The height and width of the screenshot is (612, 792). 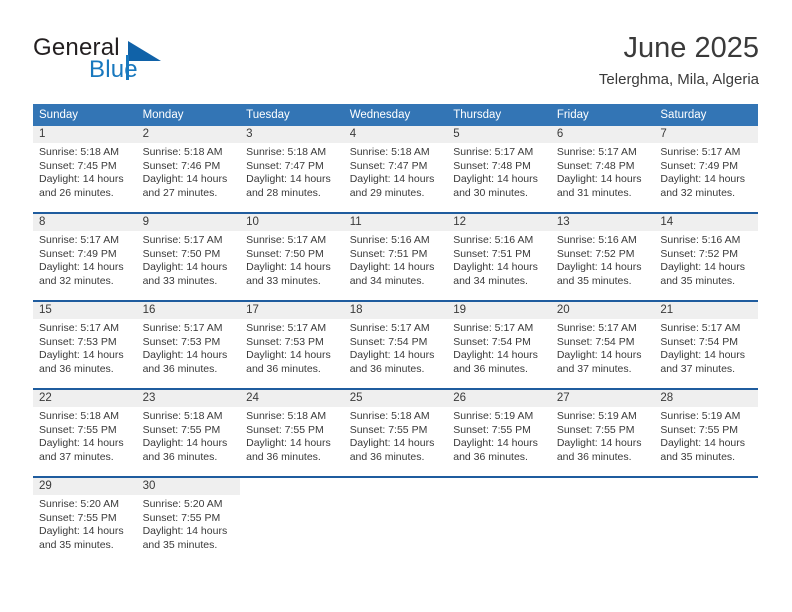 I want to click on day-number: 30, so click(x=188, y=486).